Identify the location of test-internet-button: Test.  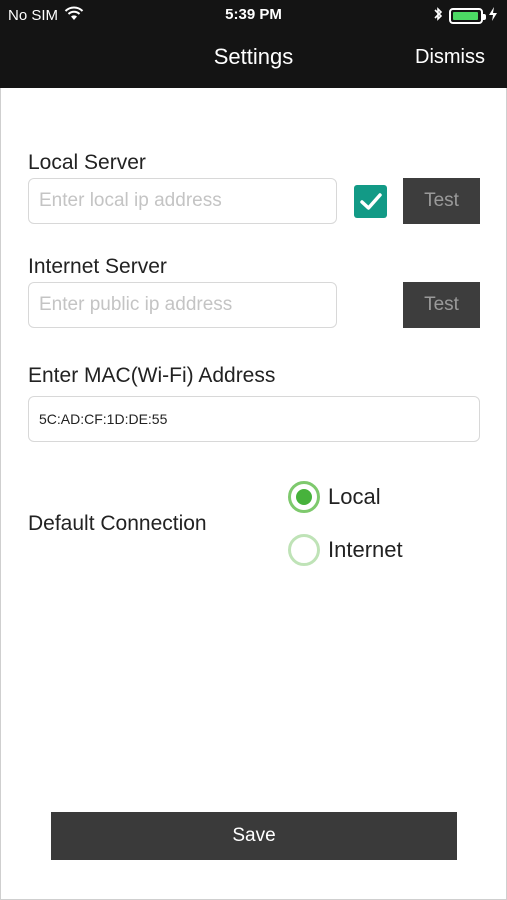
(441, 305).